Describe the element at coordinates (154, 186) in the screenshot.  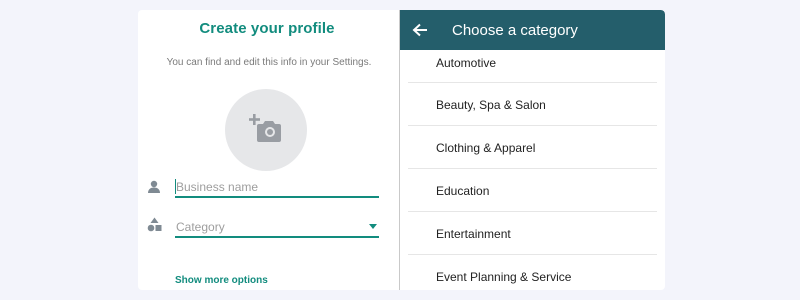
I see `person-icon` at that location.